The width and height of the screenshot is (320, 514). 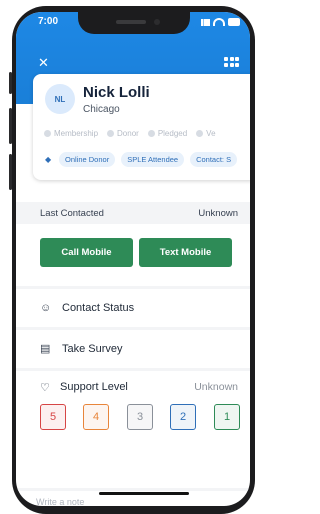 I want to click on status-list: Membership Donor Pledged Ve, so click(x=130, y=133).